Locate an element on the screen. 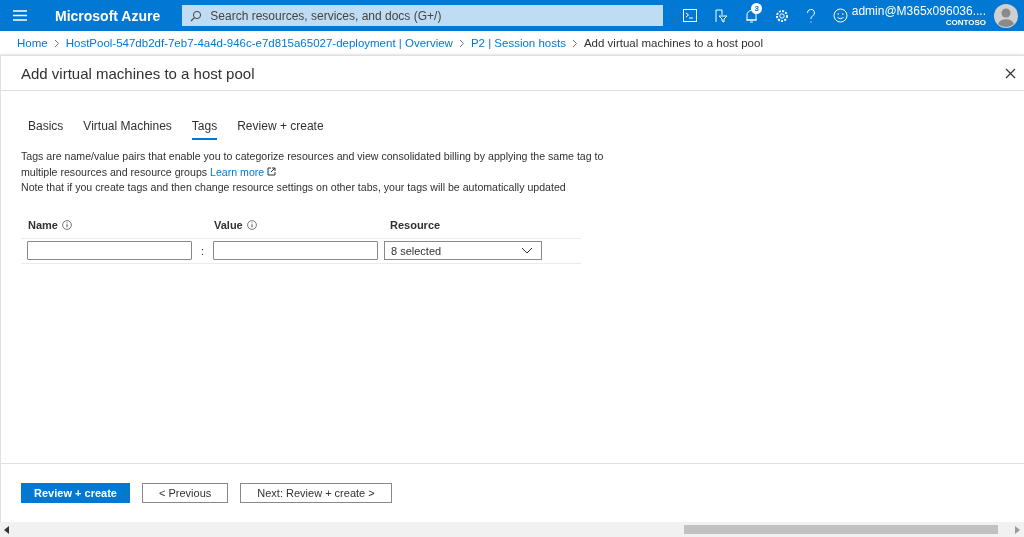  footer-button: Review + create is located at coordinates (75, 493).